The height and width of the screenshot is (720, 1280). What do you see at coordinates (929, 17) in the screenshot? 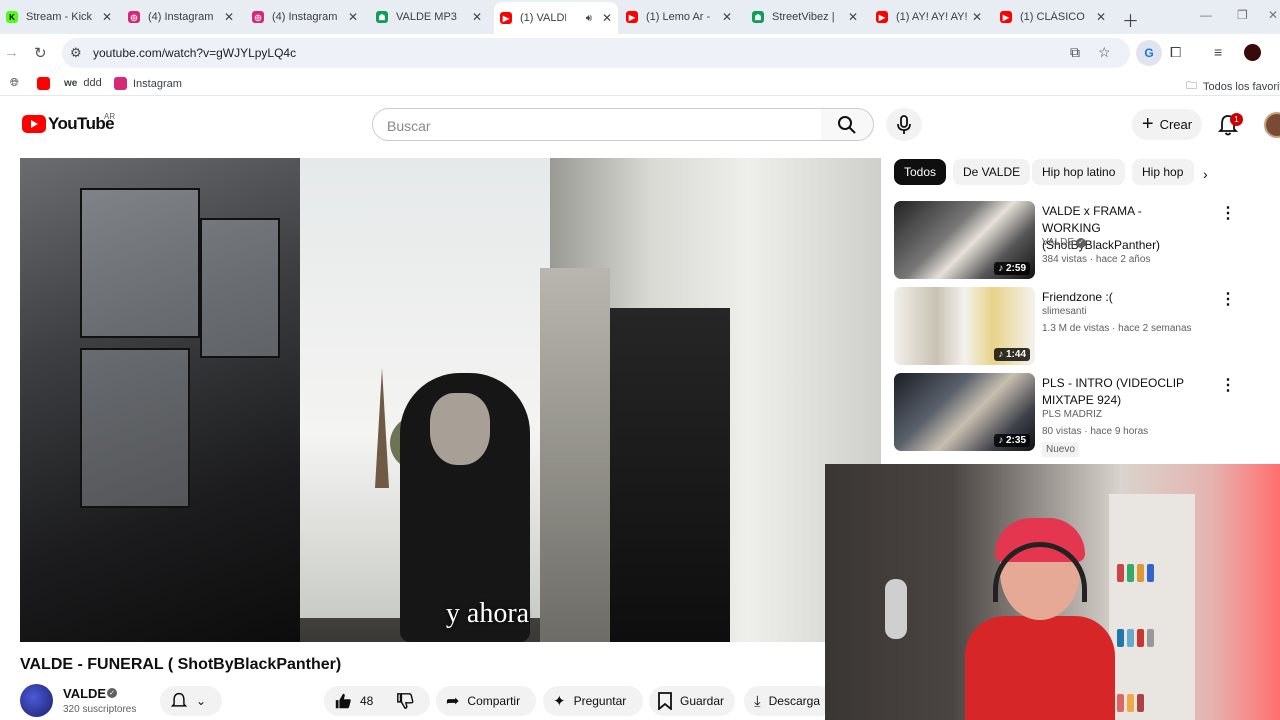
I see `browser-tab: ▶ (1) AY! AY! AY! ✕` at bounding box center [929, 17].